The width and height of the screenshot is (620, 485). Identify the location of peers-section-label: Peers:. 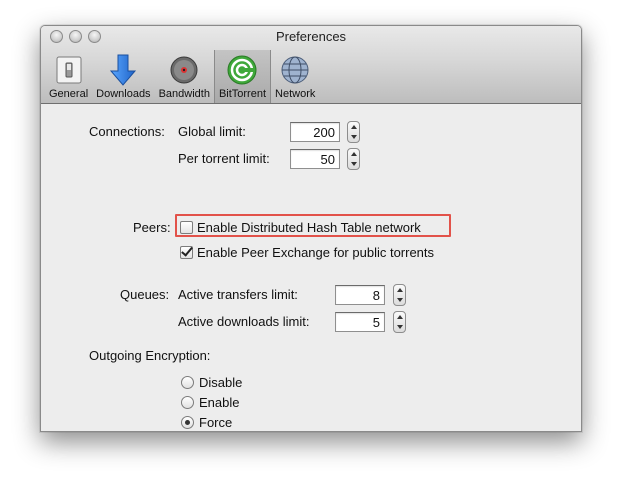
(152, 227).